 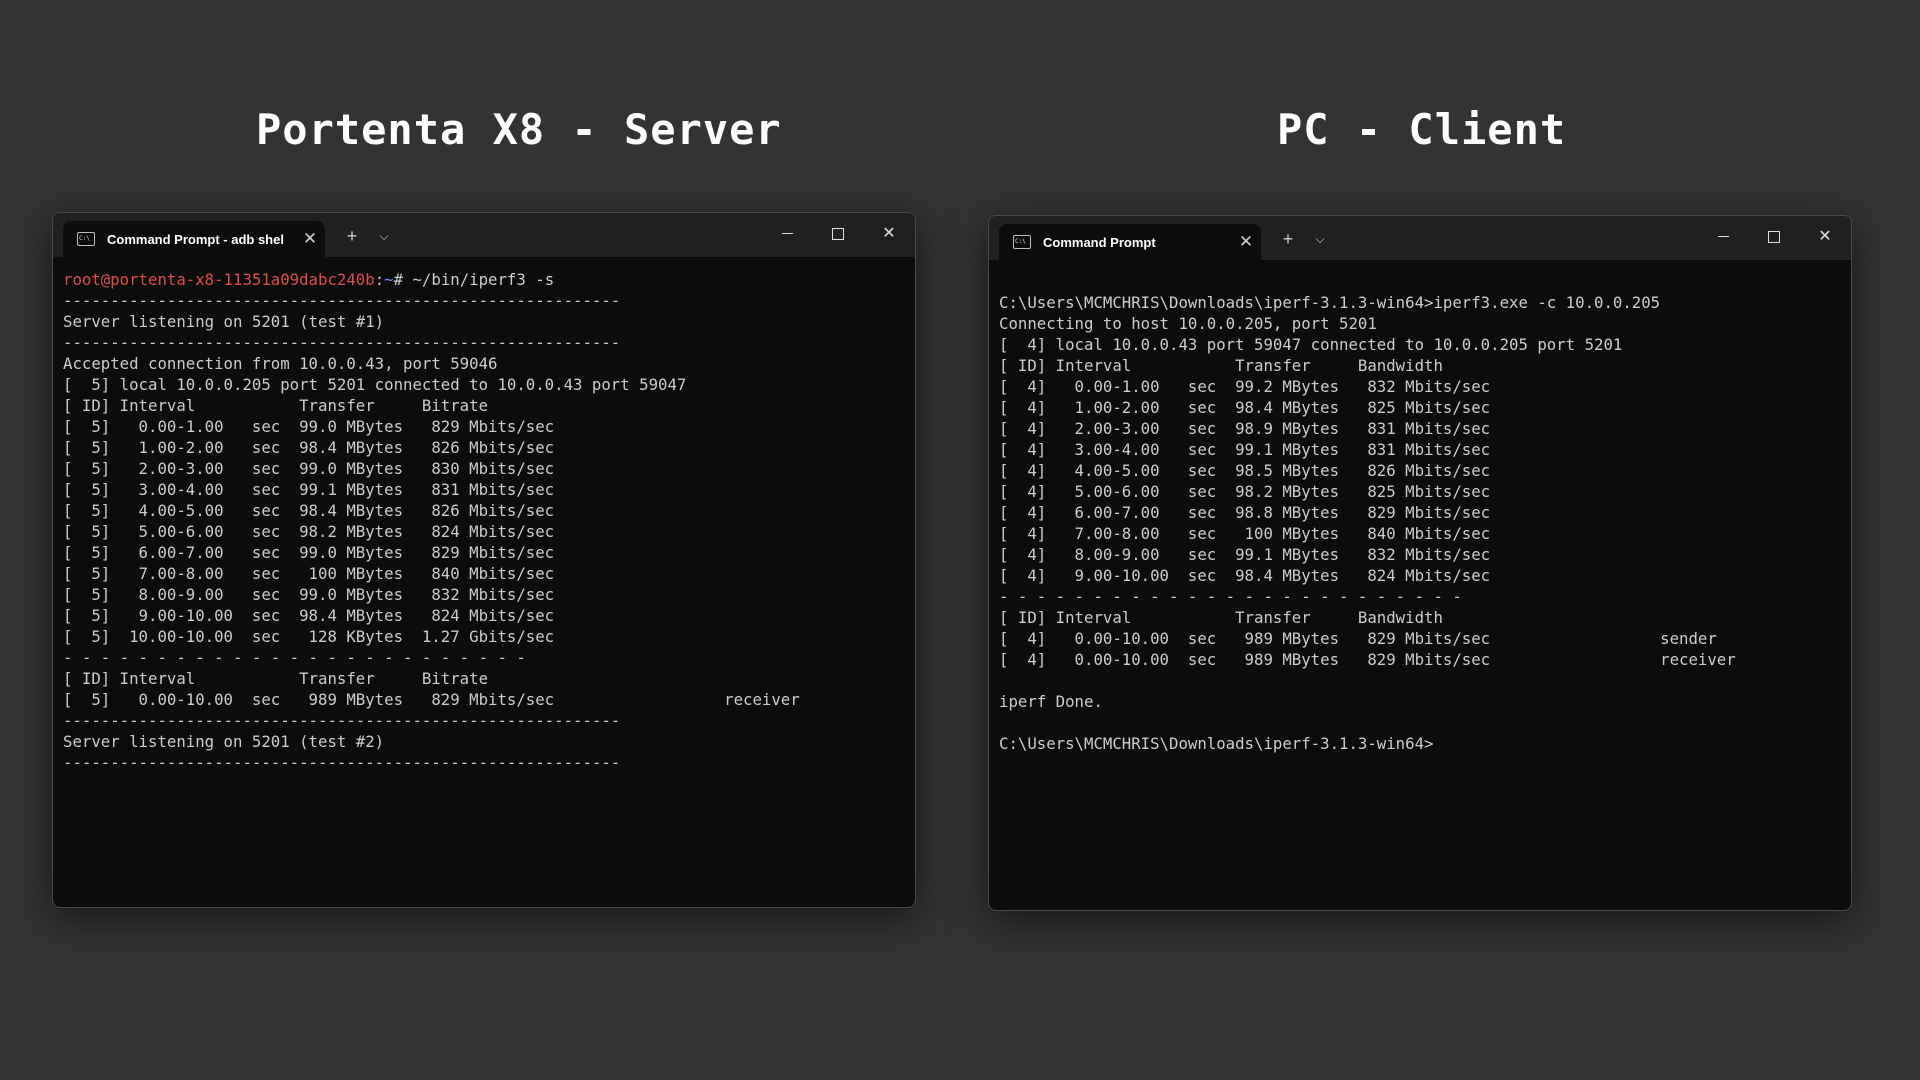 I want to click on console-line: iperf Done., so click(x=1051, y=701).